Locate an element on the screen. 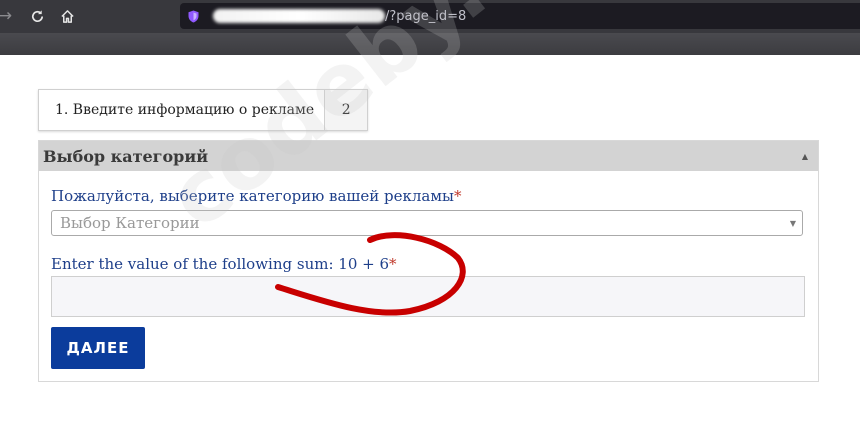  reload-icon is located at coordinates (37, 15).